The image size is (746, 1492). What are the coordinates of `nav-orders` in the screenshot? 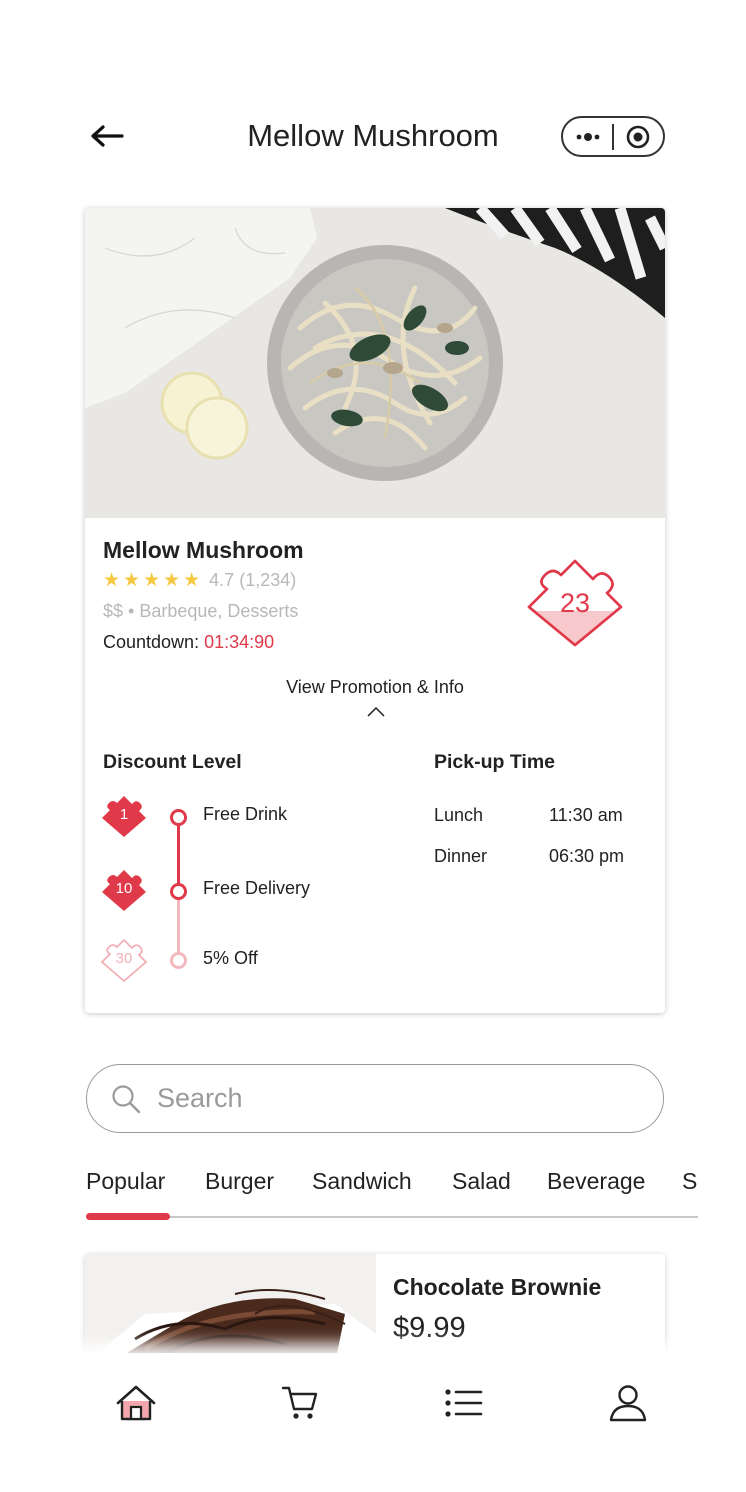 It's located at (464, 1403).